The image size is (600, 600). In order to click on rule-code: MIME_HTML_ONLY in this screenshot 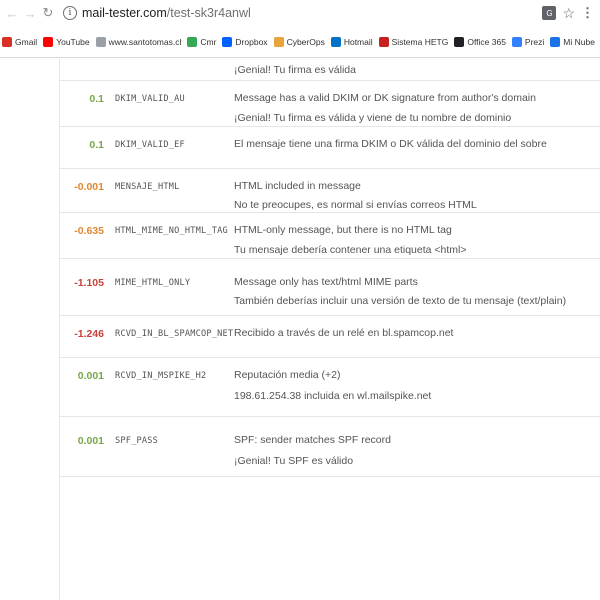, I will do `click(153, 283)`.